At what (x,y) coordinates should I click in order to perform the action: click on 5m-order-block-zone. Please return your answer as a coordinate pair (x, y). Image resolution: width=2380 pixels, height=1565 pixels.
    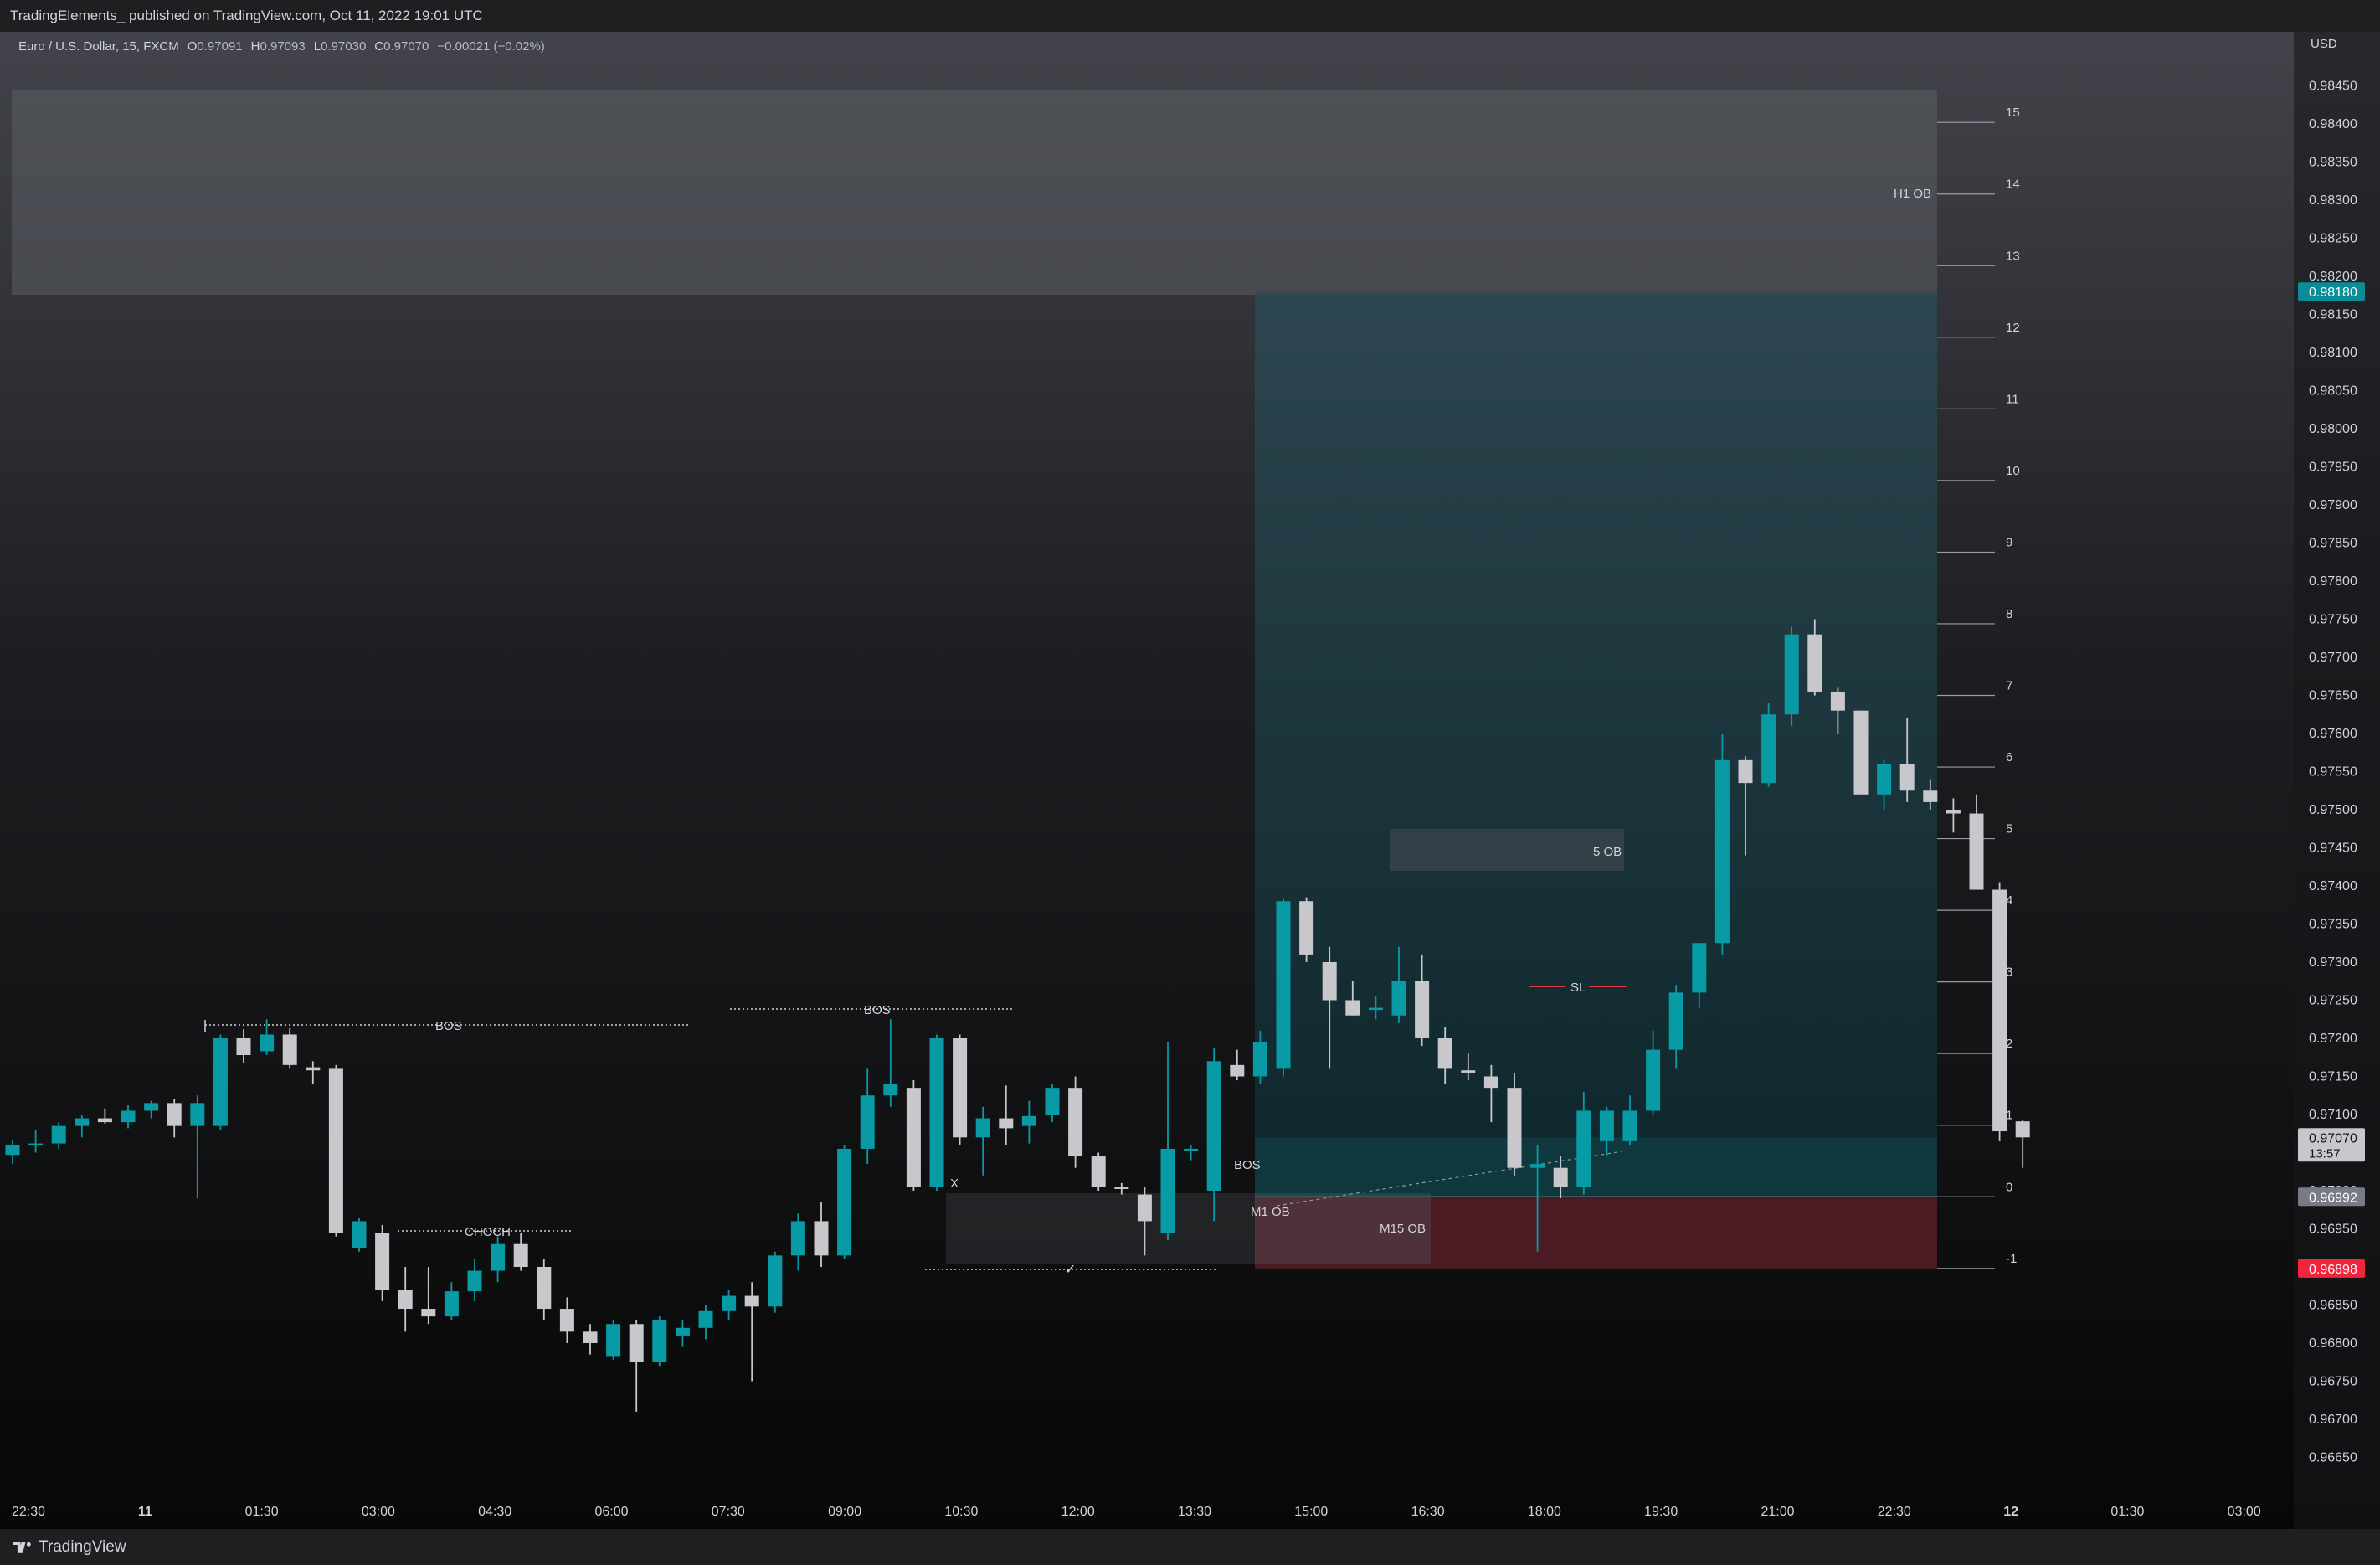
    Looking at the image, I should click on (1507, 850).